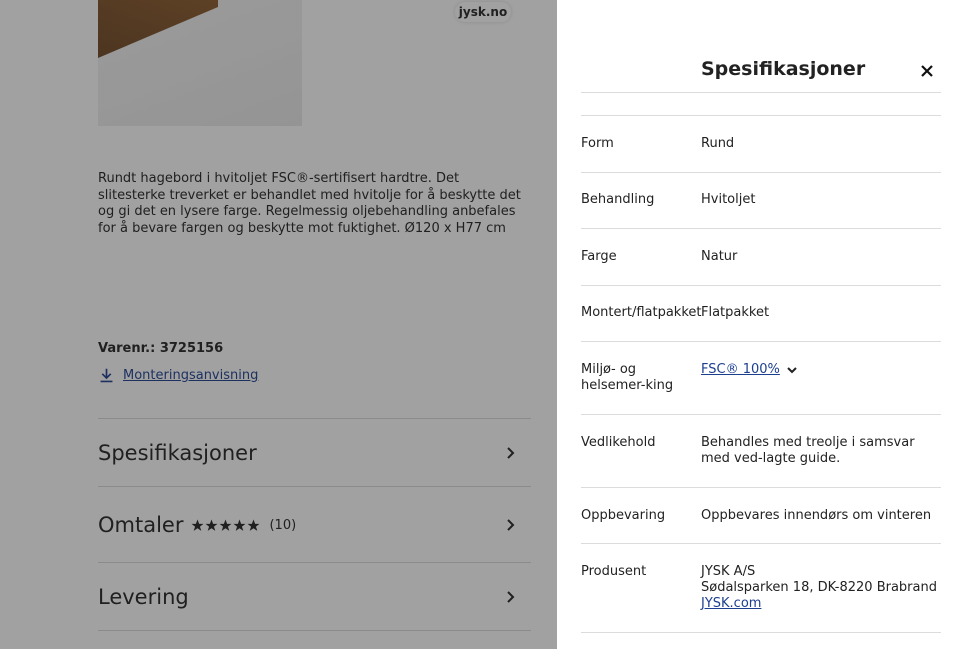 This screenshot has height=649, width=960. Describe the element at coordinates (641, 312) in the screenshot. I see `spec-label-assembly: Montert/flatpakket` at that location.